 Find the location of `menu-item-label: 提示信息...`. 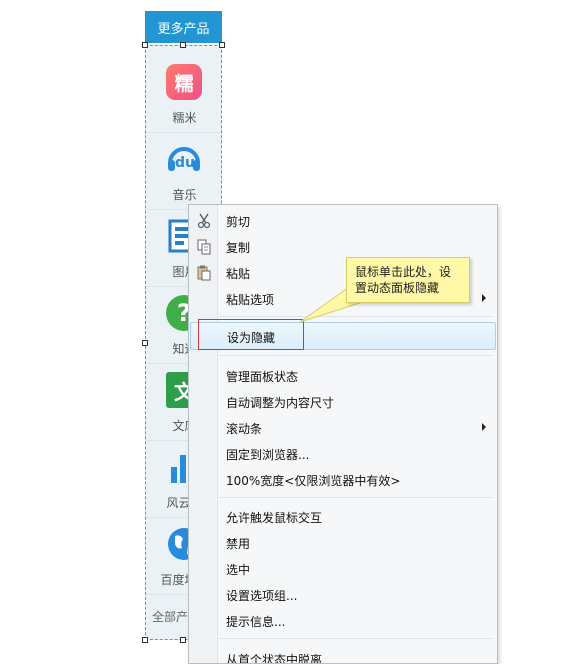

menu-item-label: 提示信息... is located at coordinates (256, 622).